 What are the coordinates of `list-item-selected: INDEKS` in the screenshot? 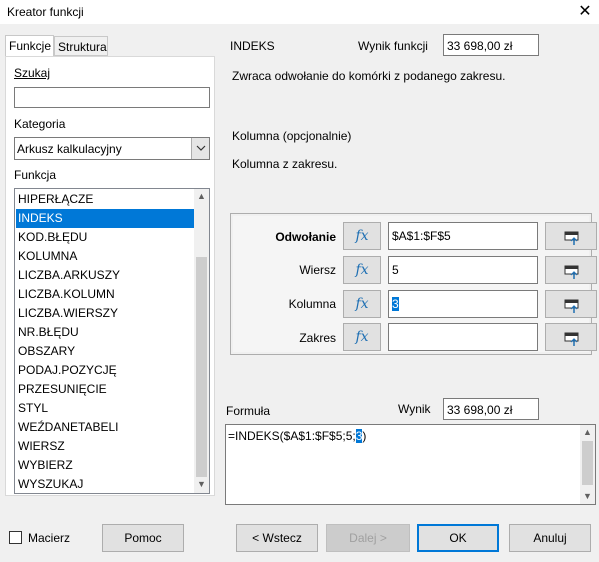 It's located at (105, 218).